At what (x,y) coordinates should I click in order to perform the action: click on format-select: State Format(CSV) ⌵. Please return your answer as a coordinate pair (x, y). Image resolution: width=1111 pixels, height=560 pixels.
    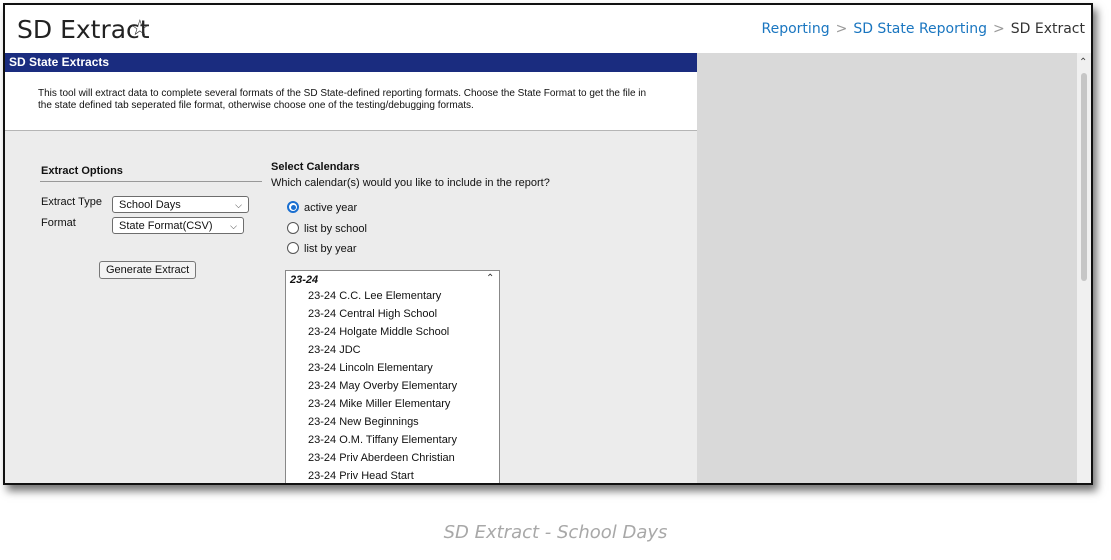
    Looking at the image, I should click on (178, 225).